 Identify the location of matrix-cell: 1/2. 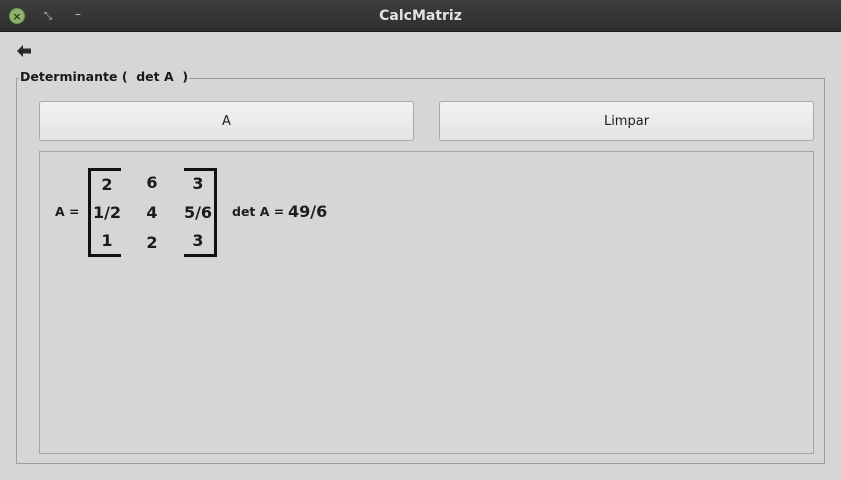
(107, 212).